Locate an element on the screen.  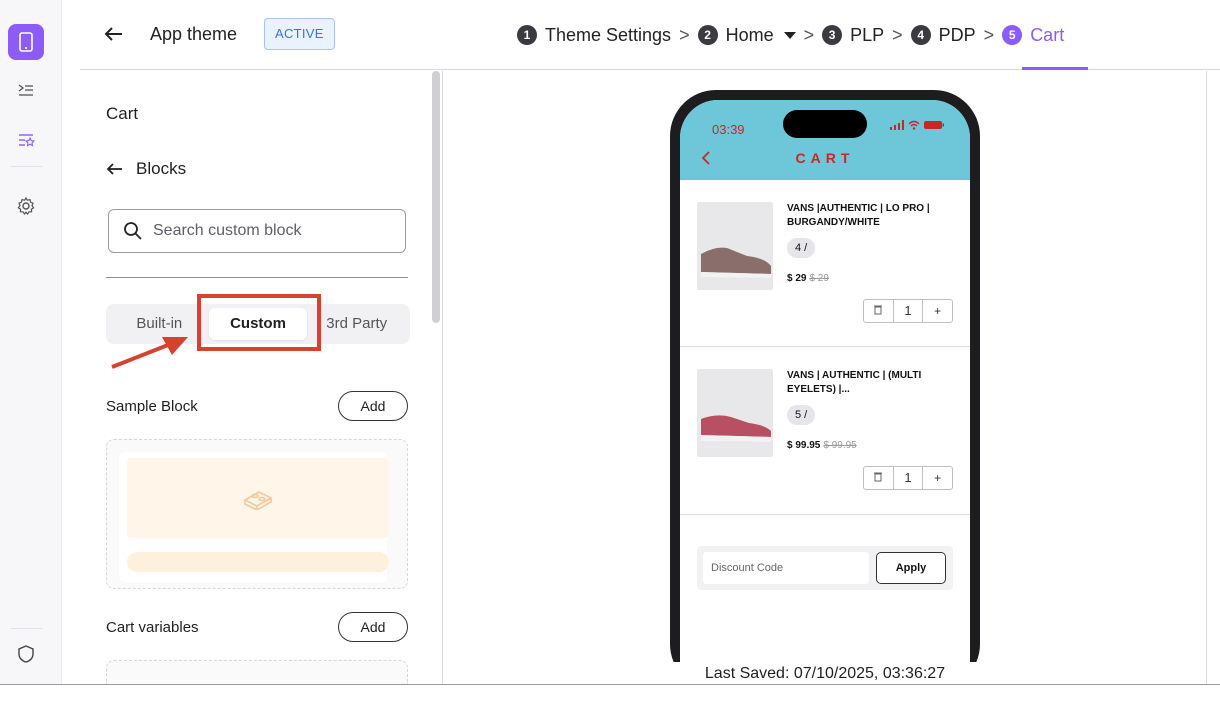
preview-inner is located at coordinates (254, 517).